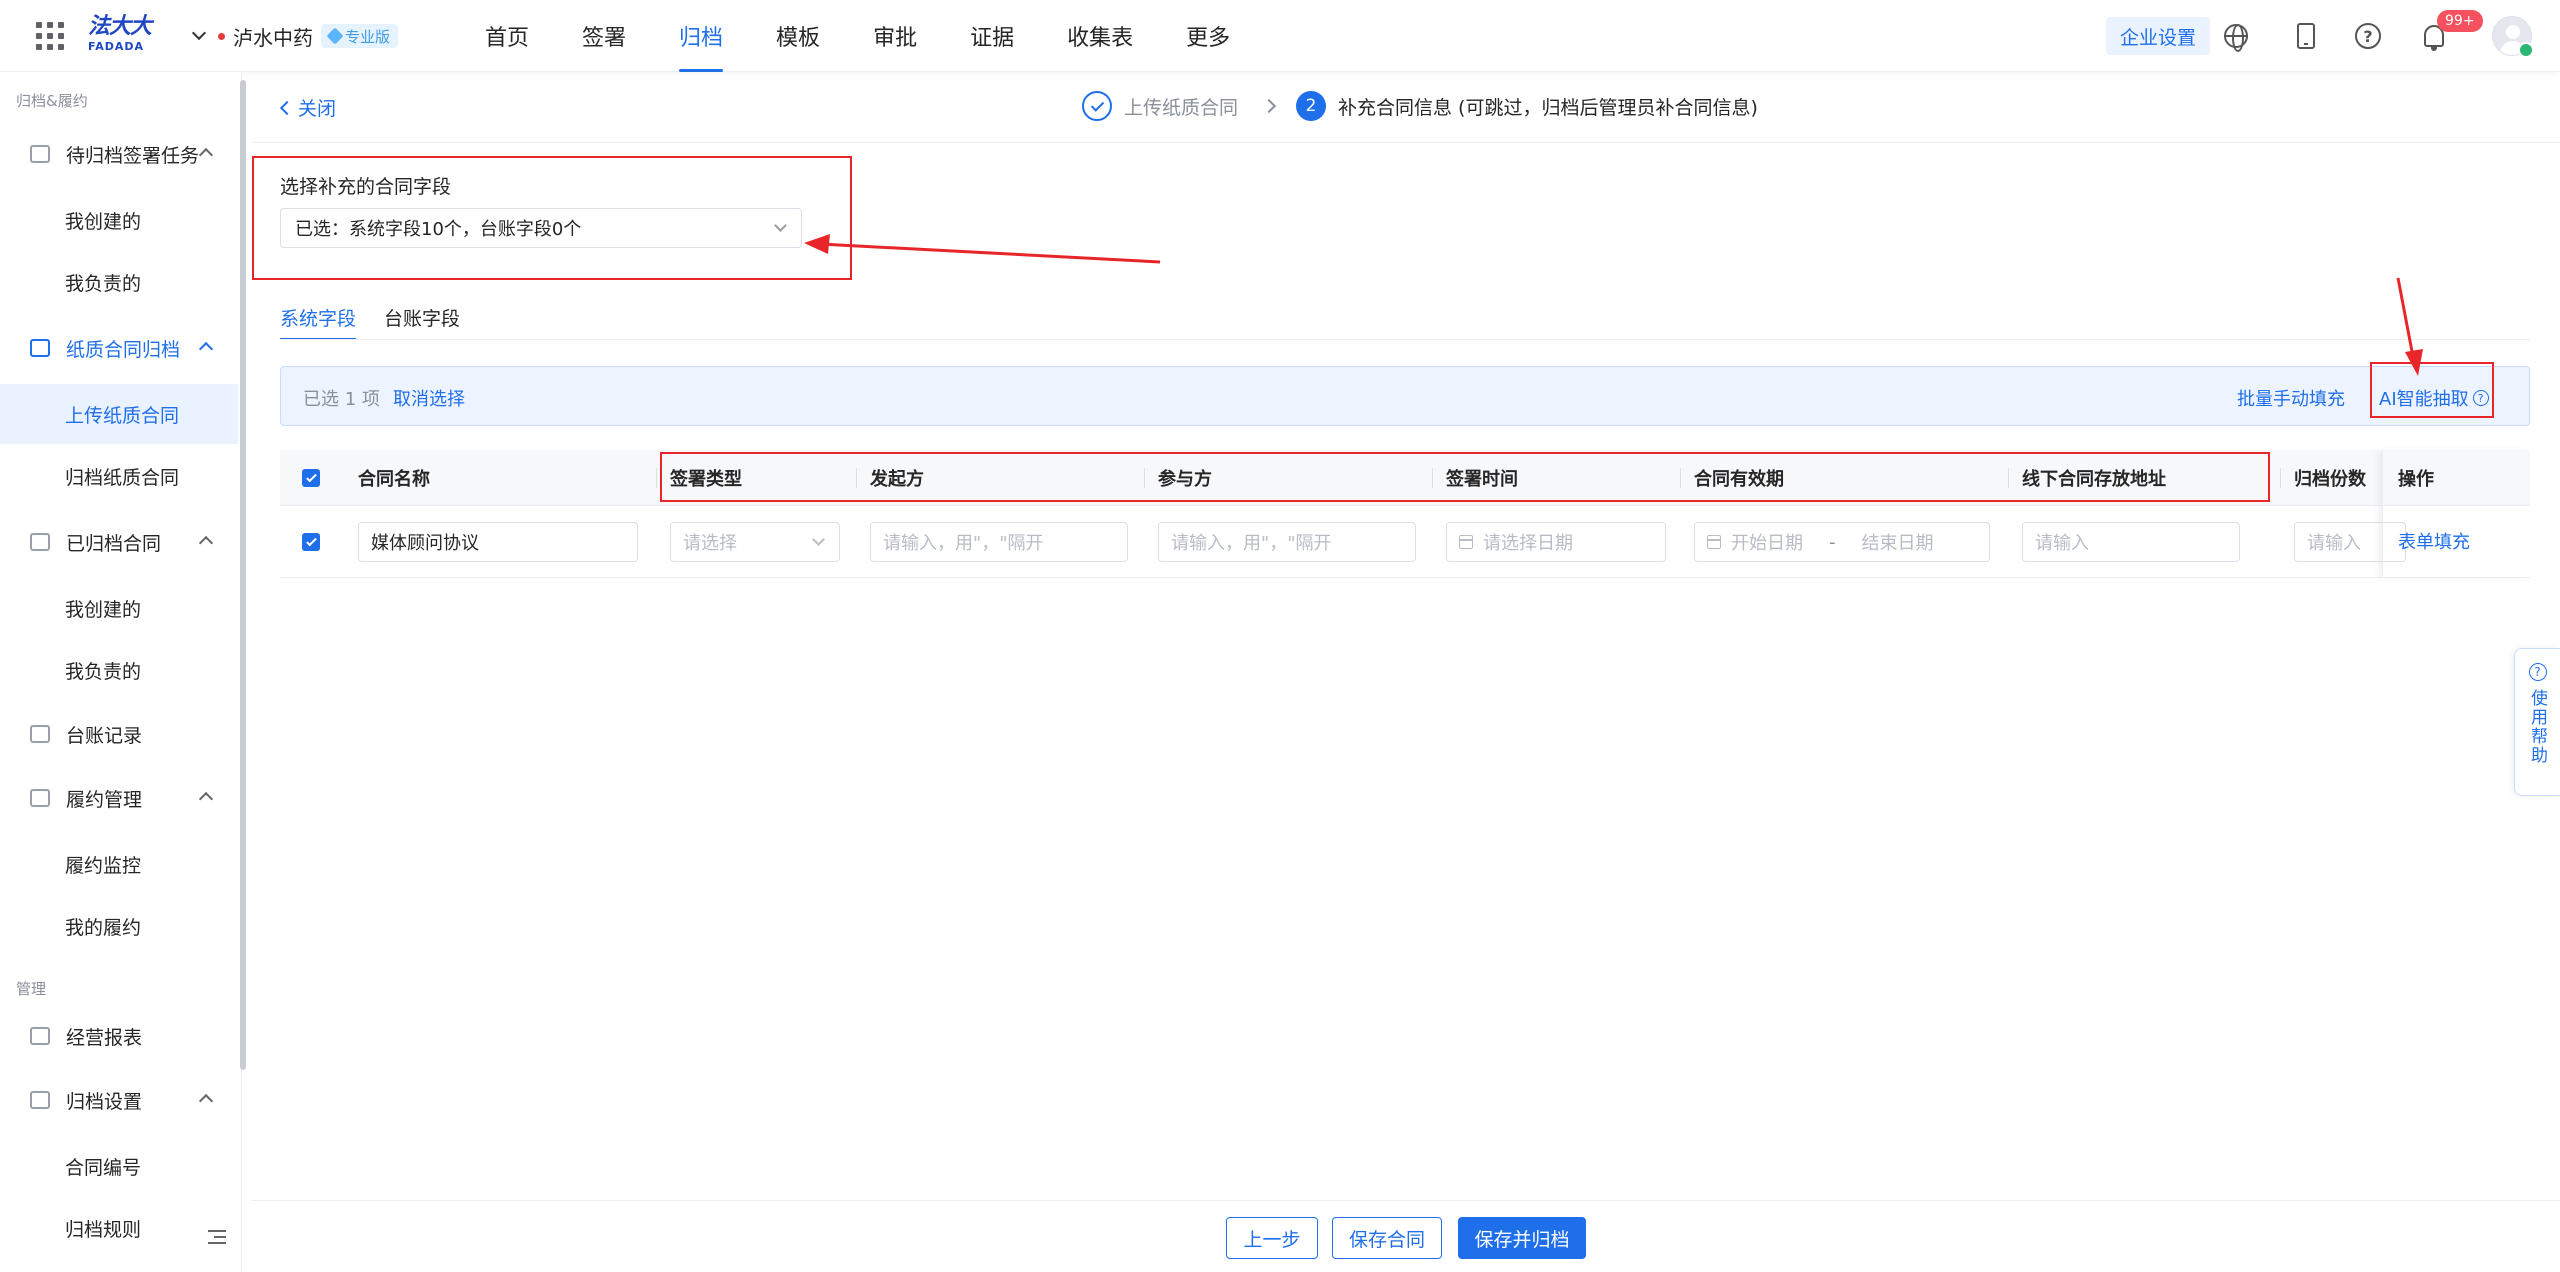 This screenshot has height=1272, width=2560. I want to click on logo-subtext: FADADA, so click(116, 46).